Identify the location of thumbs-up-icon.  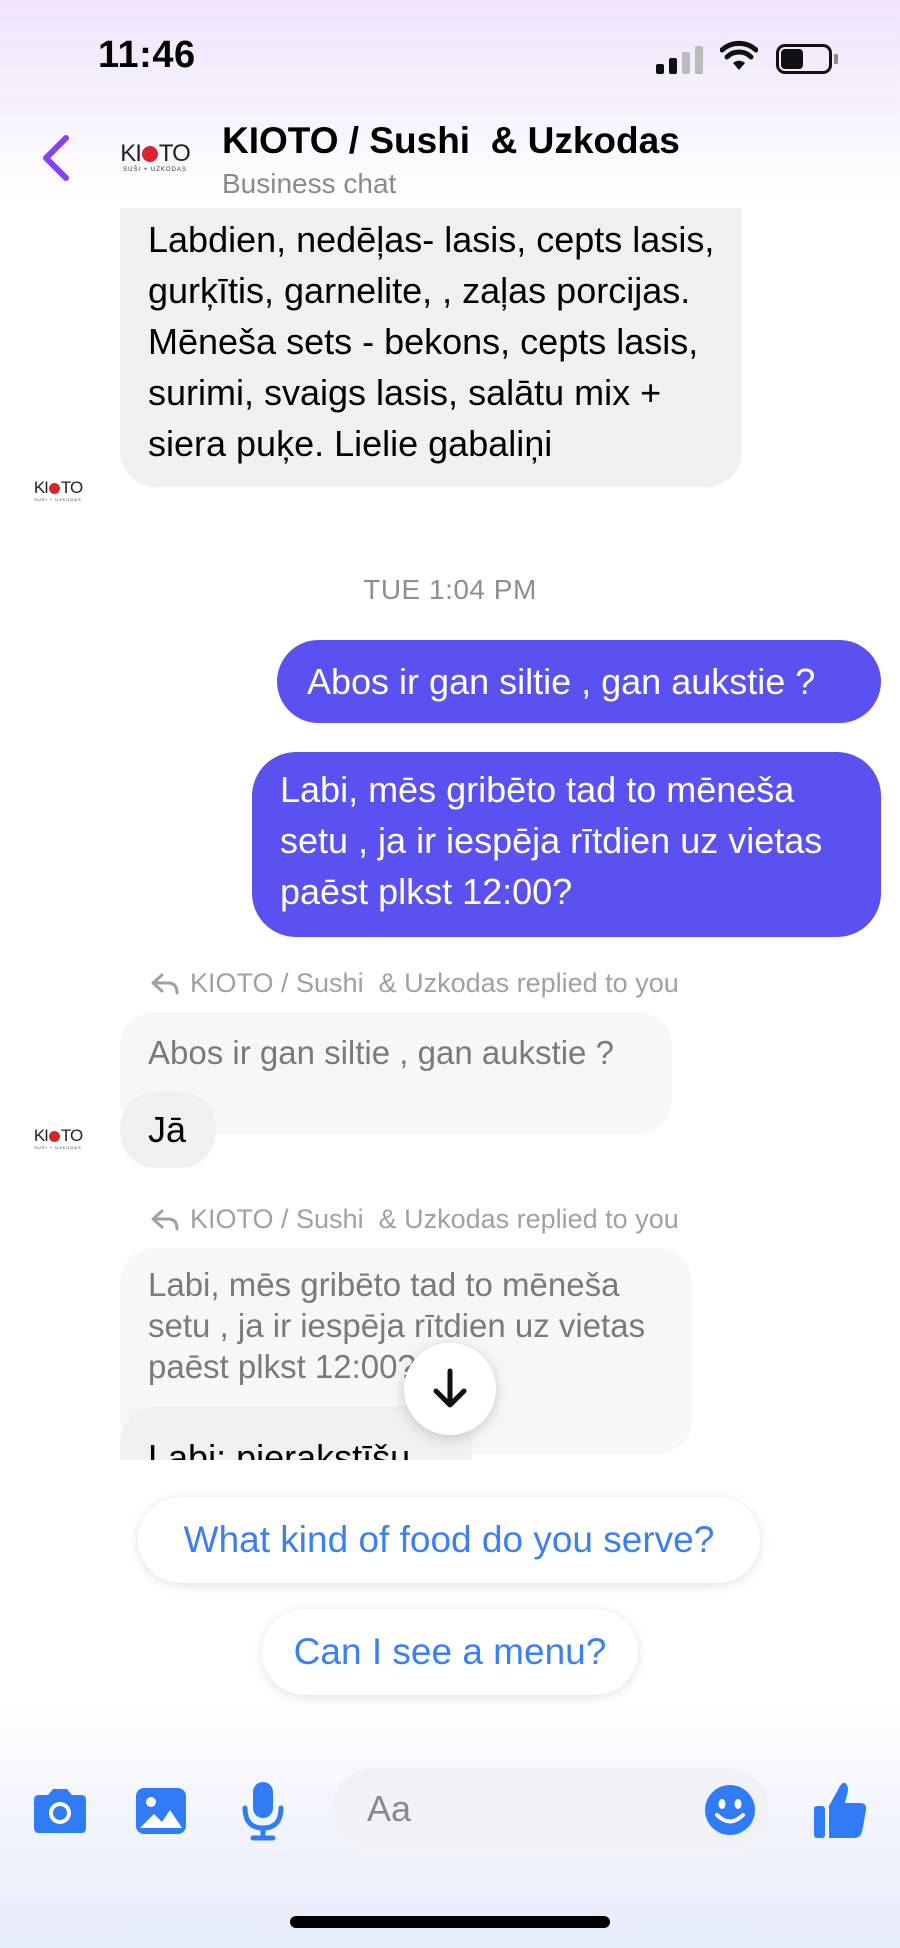
(840, 1810).